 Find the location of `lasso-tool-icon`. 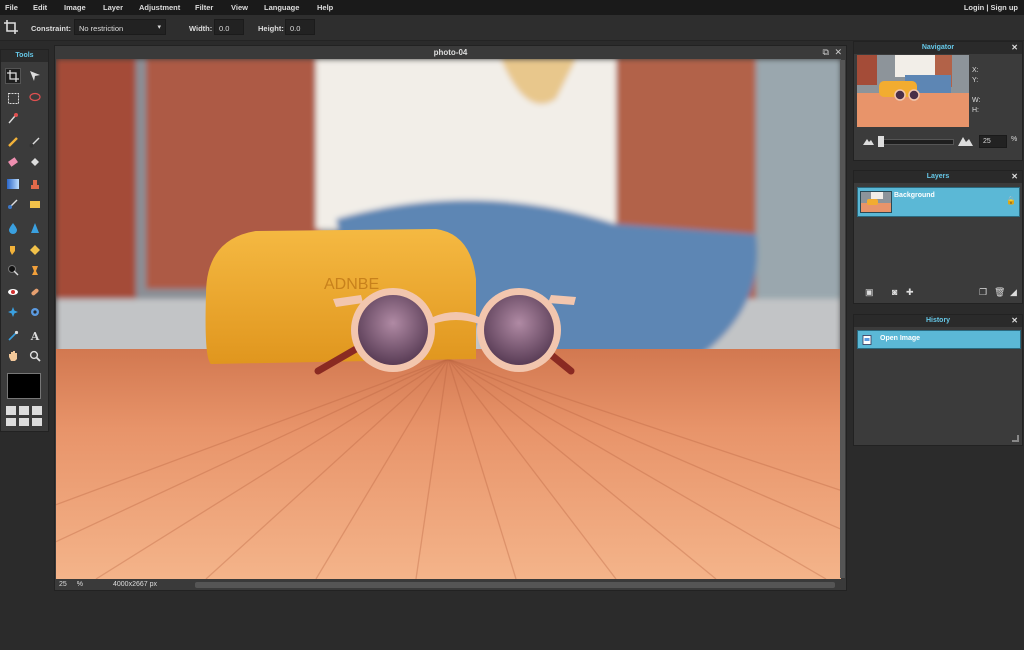

lasso-tool-icon is located at coordinates (35, 98).